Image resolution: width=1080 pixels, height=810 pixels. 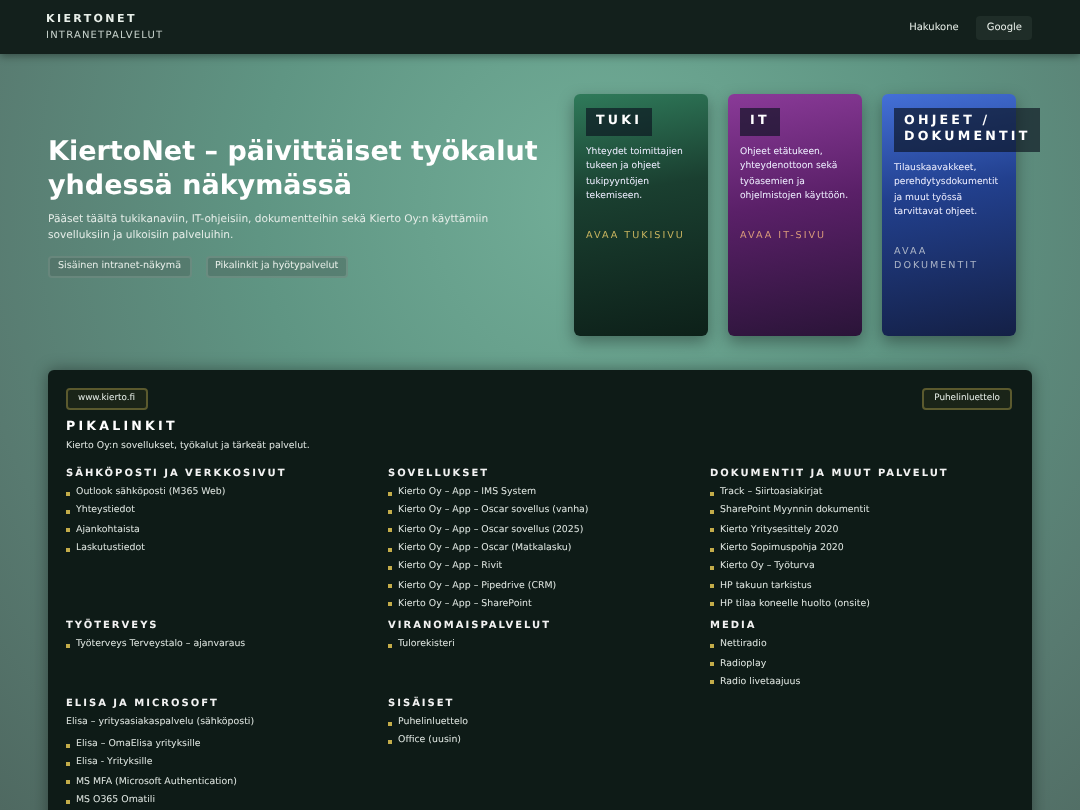 I want to click on hero-title: KiertoNet – päivittäiset työkalut yhdessä näkymässä, so click(x=294, y=170).